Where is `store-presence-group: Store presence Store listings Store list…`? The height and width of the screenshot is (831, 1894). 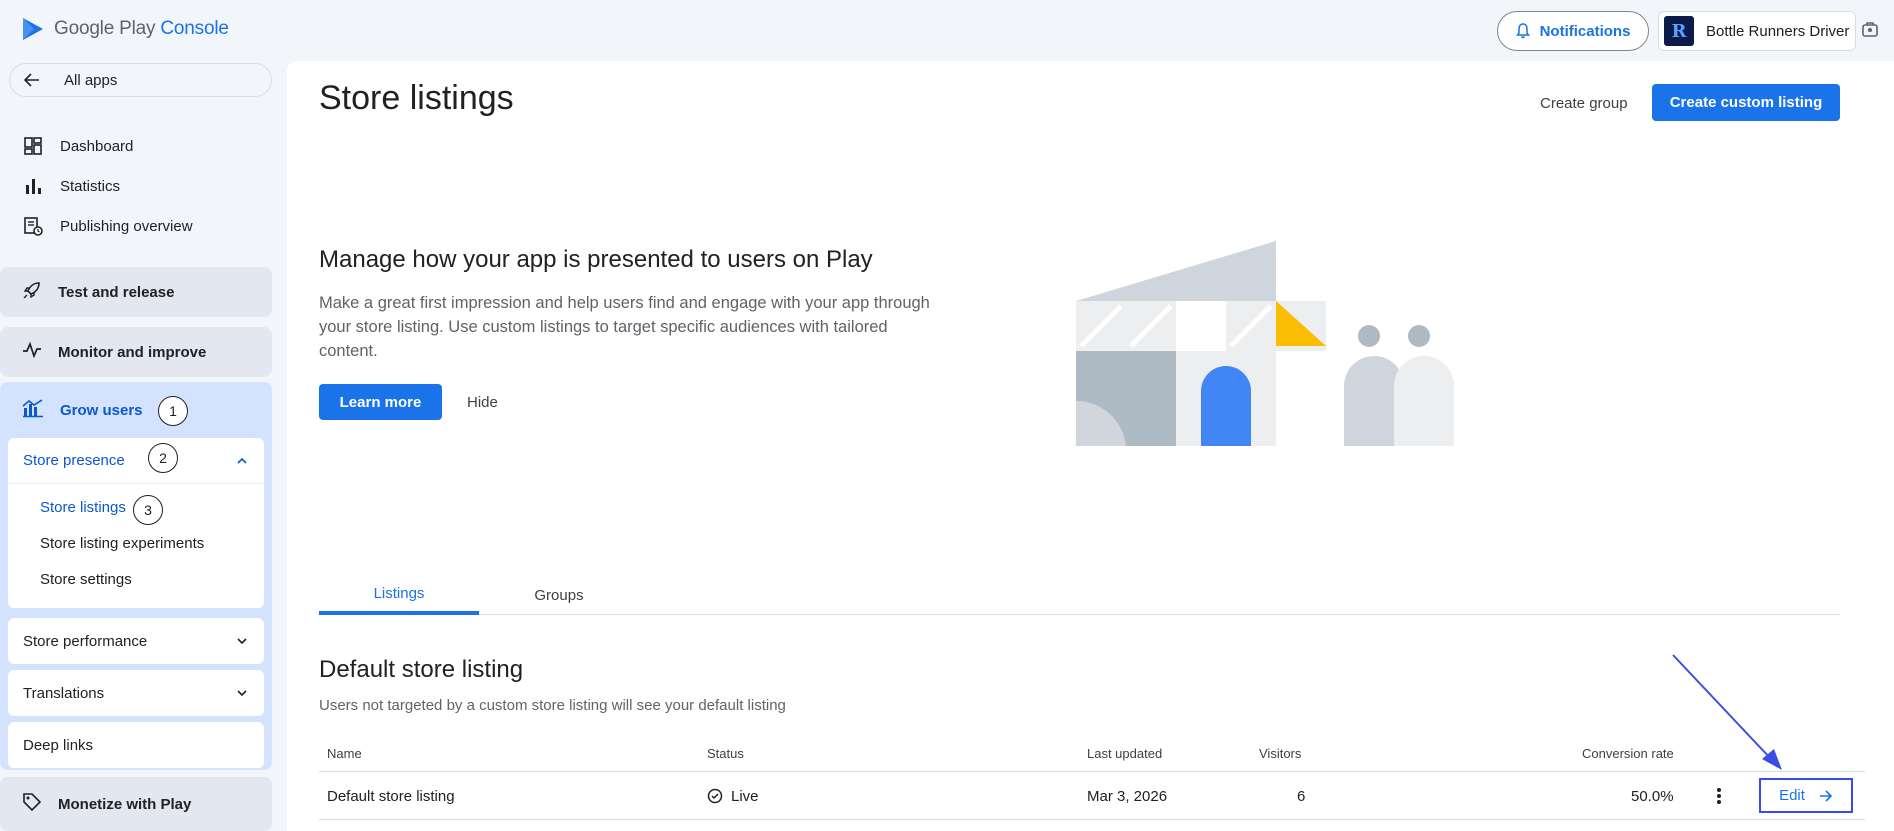
store-presence-group: Store presence Store listings Store list… is located at coordinates (136, 523).